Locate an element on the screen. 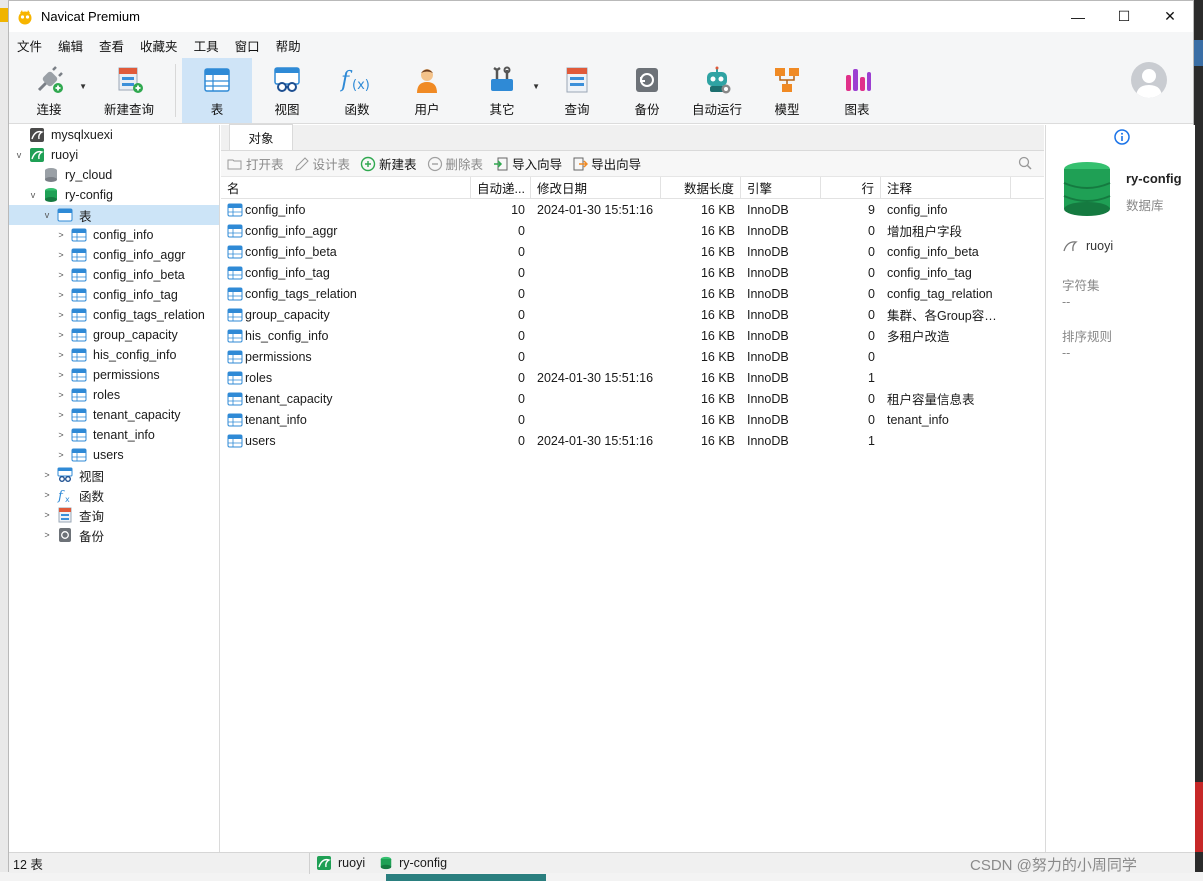 The height and width of the screenshot is (881, 1203). tab-objects: 对象 is located at coordinates (261, 137).